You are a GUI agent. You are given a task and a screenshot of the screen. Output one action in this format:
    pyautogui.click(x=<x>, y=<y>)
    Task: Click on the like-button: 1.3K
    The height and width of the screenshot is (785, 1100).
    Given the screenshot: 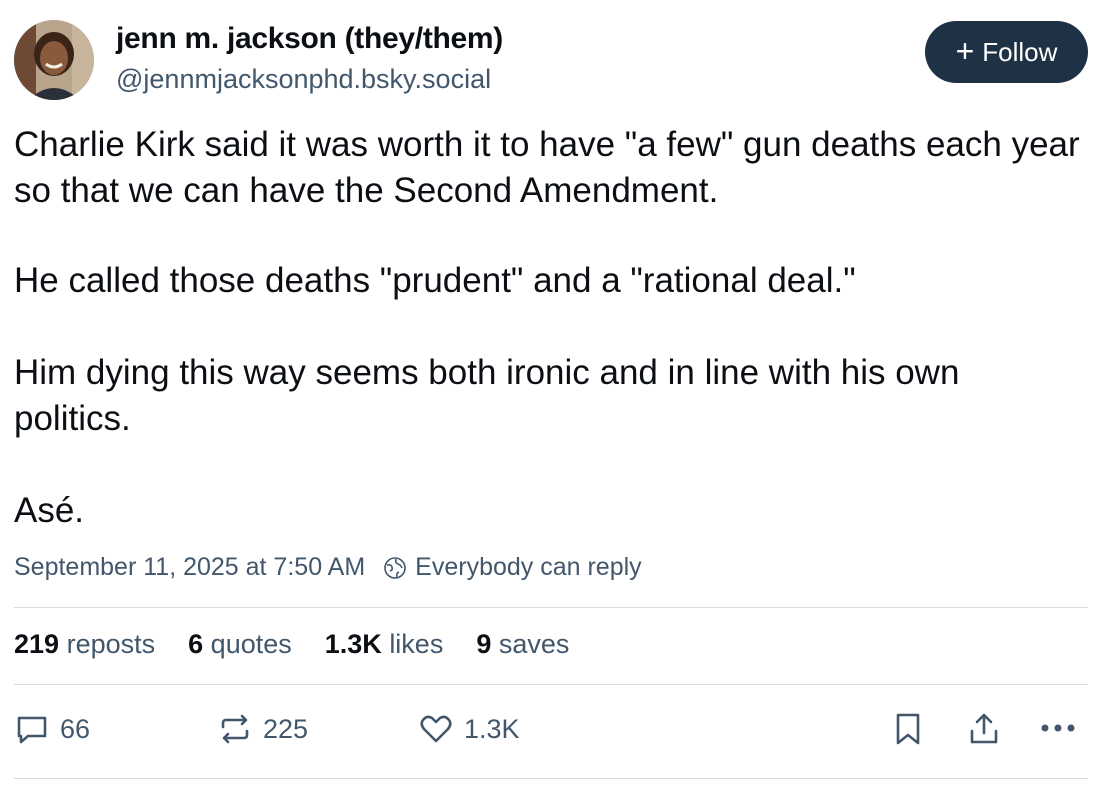 What is the action you would take?
    pyautogui.click(x=469, y=729)
    